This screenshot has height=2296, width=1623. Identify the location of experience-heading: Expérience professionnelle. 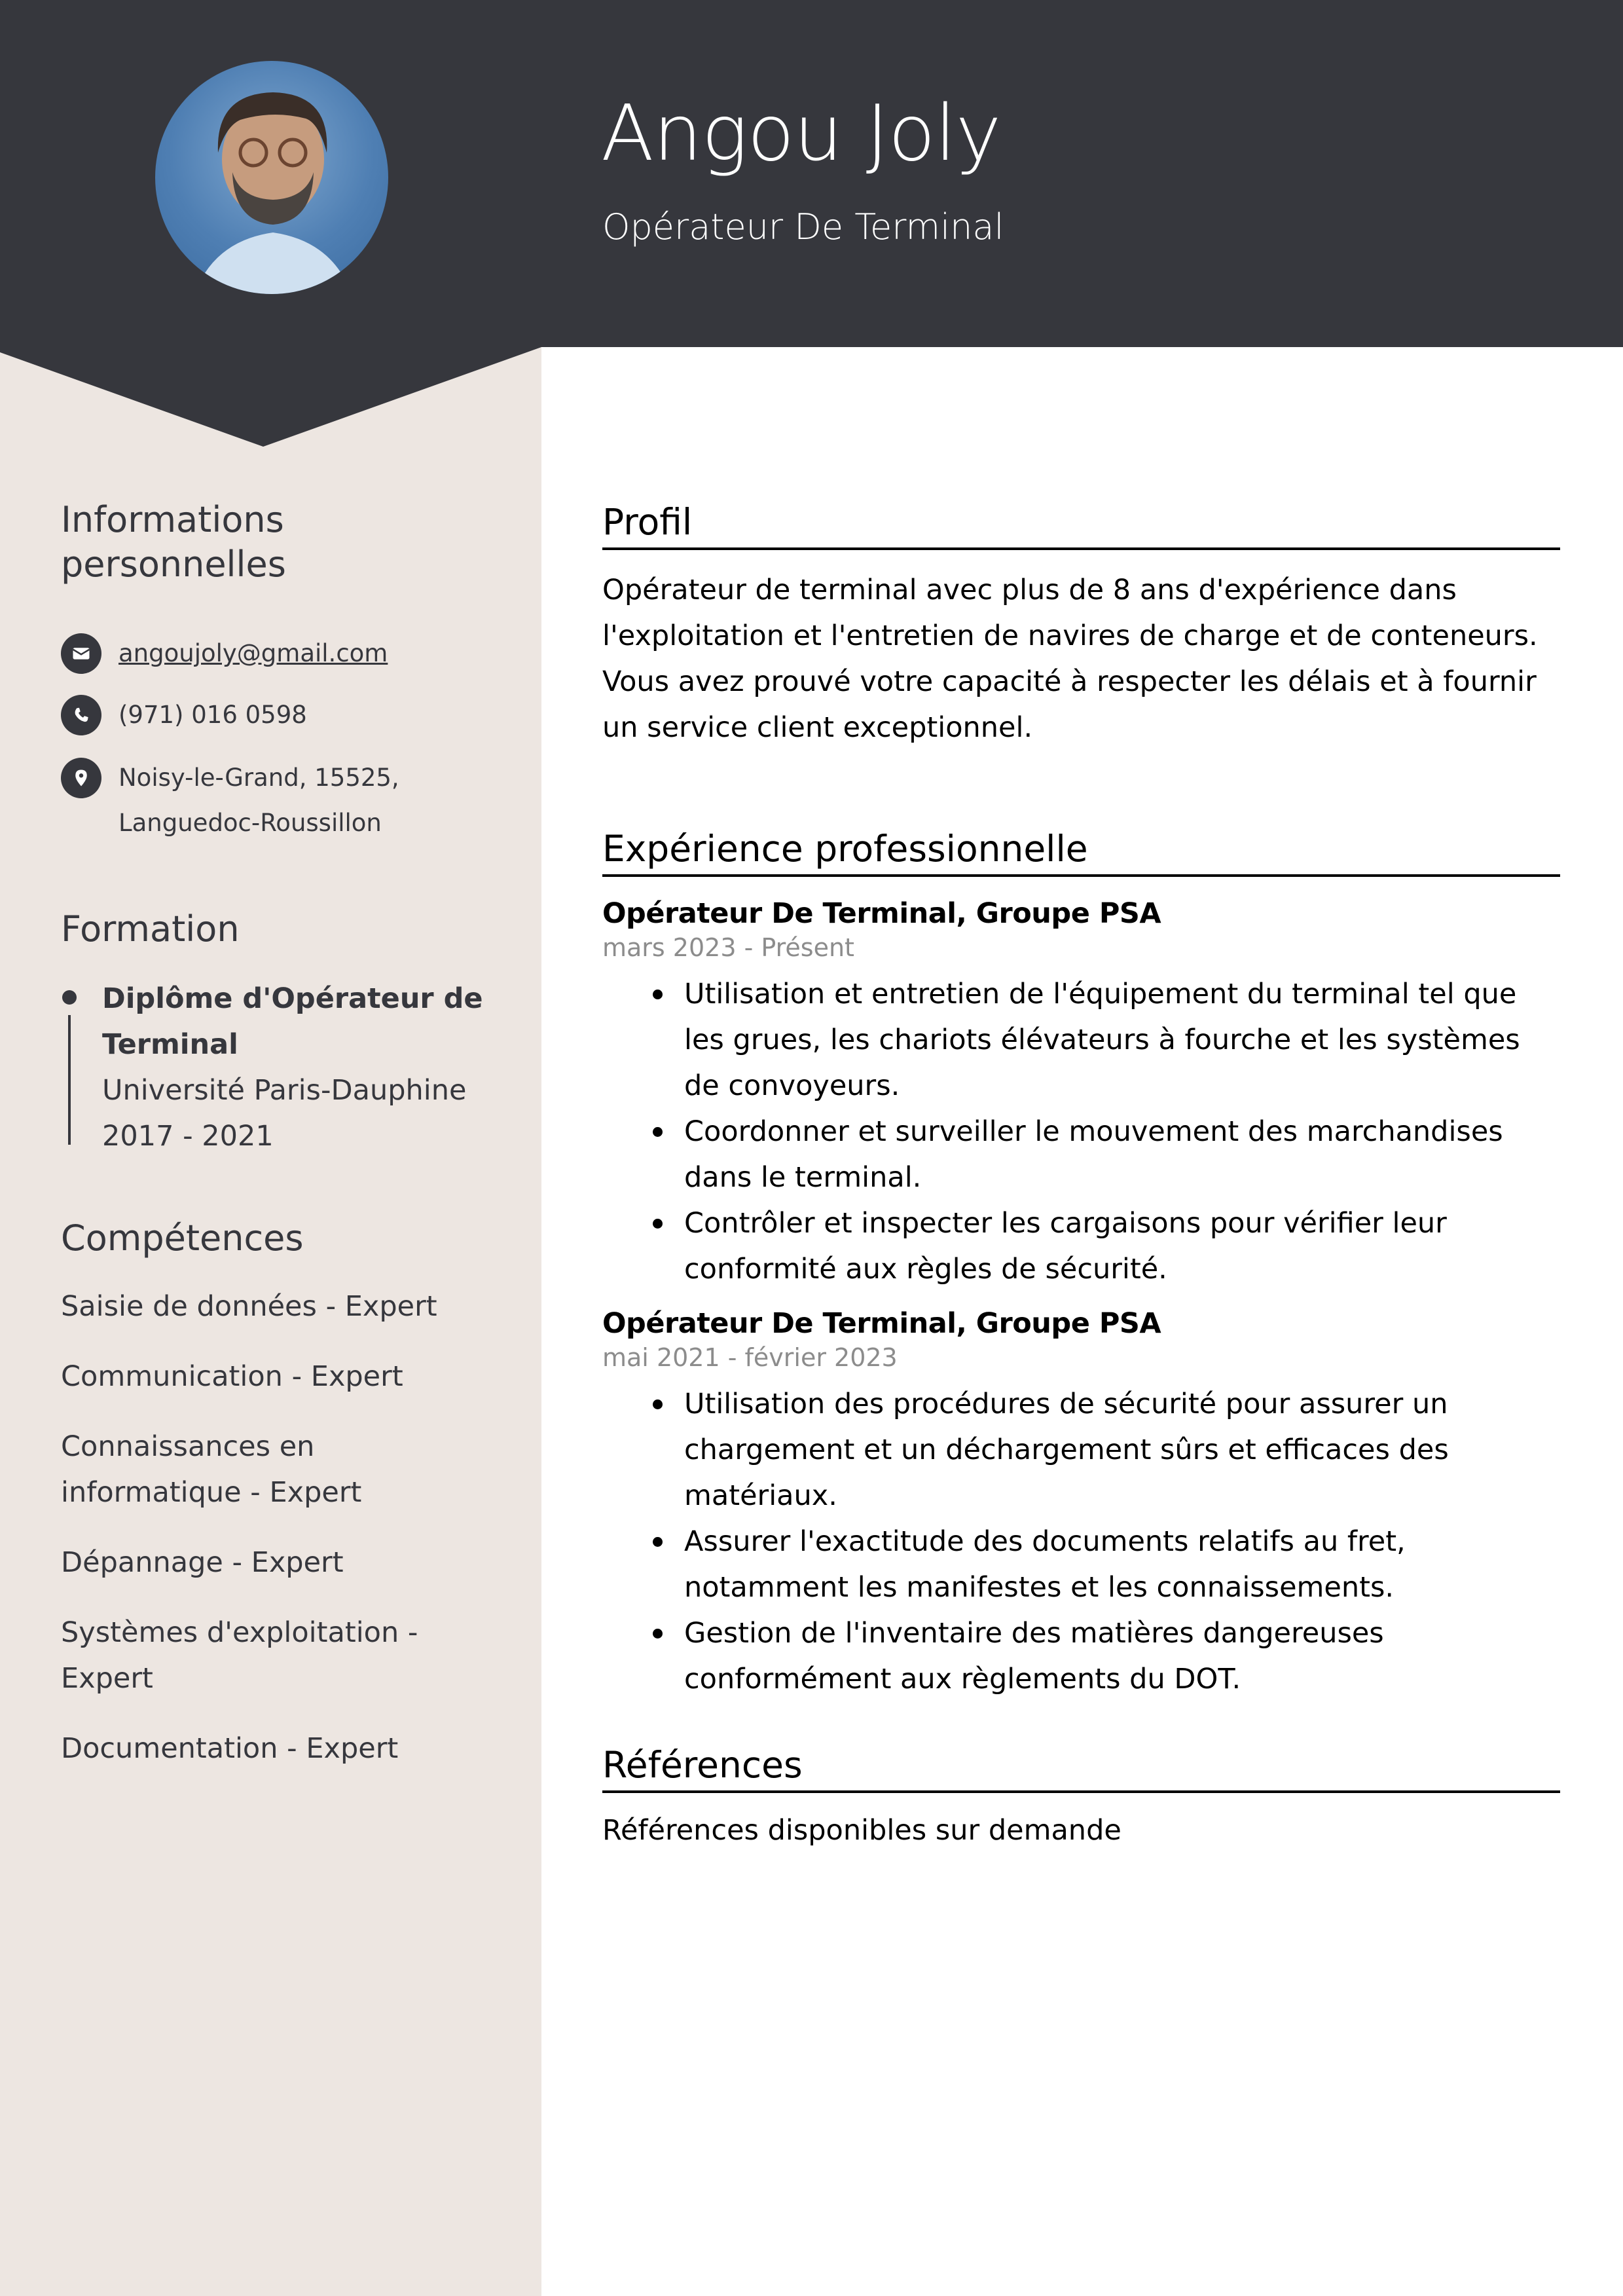
(845, 849).